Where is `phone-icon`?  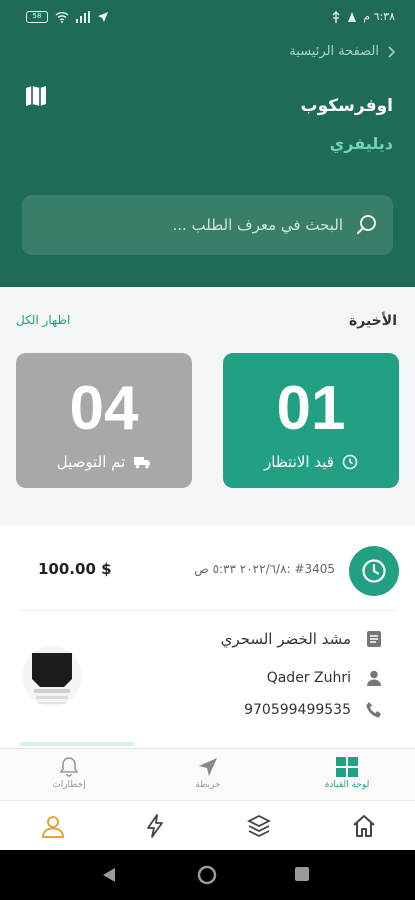
phone-icon is located at coordinates (373, 710).